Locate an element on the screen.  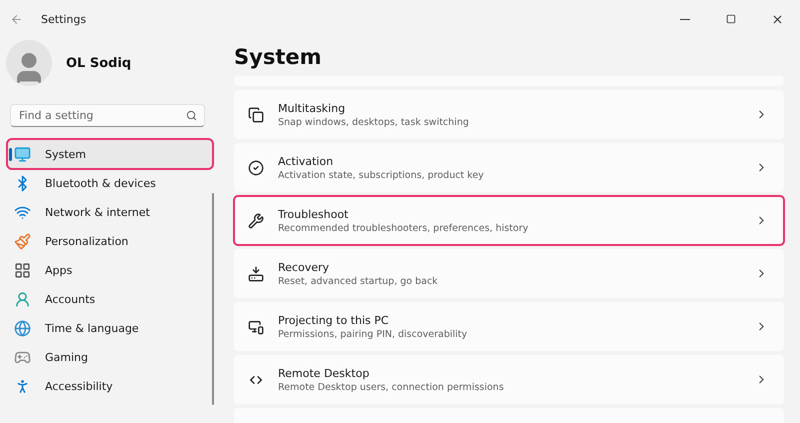
scrollbar is located at coordinates (213, 299).